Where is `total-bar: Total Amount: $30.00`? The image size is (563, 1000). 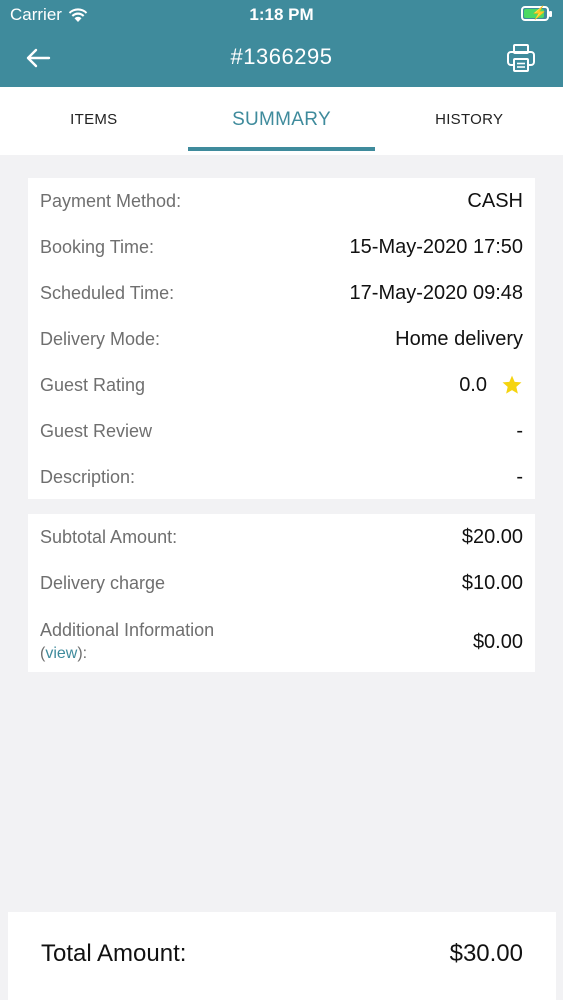 total-bar: Total Amount: $30.00 is located at coordinates (282, 956).